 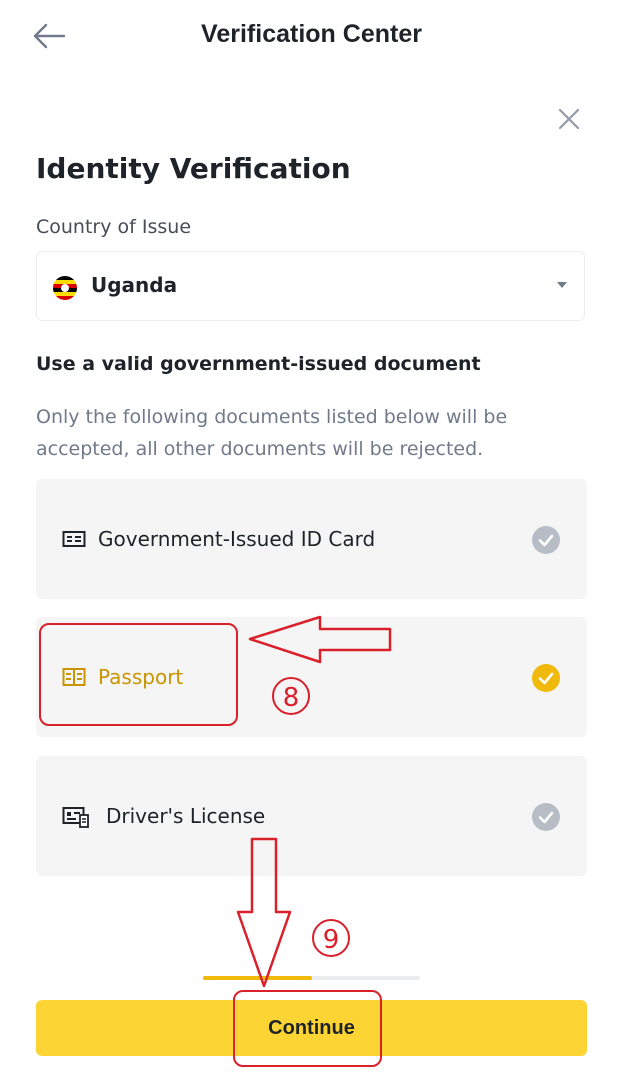 What do you see at coordinates (310, 286) in the screenshot?
I see `country-select: Uganda` at bounding box center [310, 286].